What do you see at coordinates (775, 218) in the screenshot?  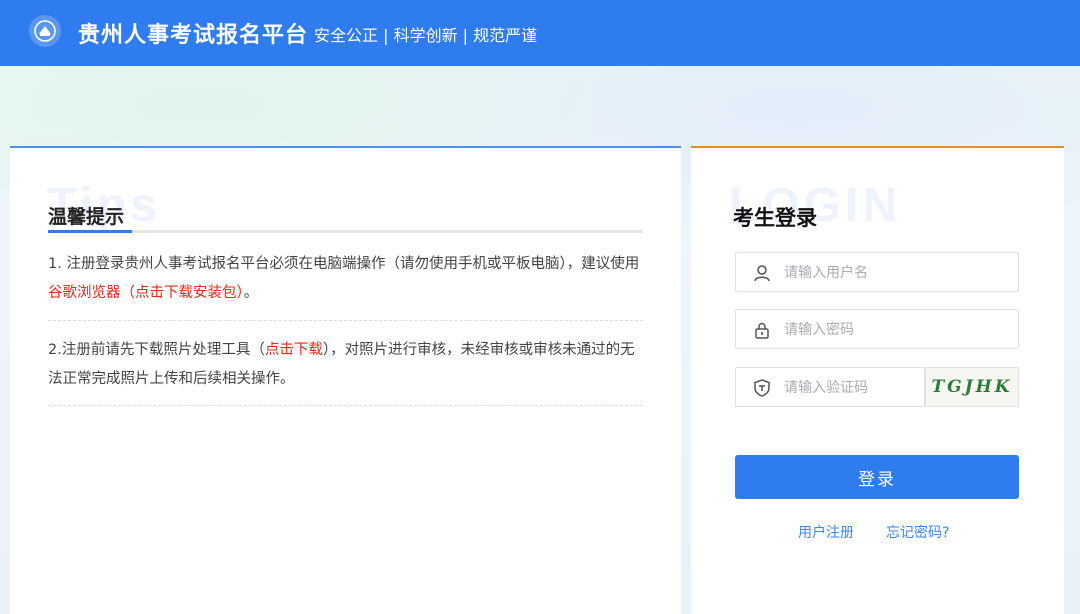 I see `login-heading: 考生登录` at bounding box center [775, 218].